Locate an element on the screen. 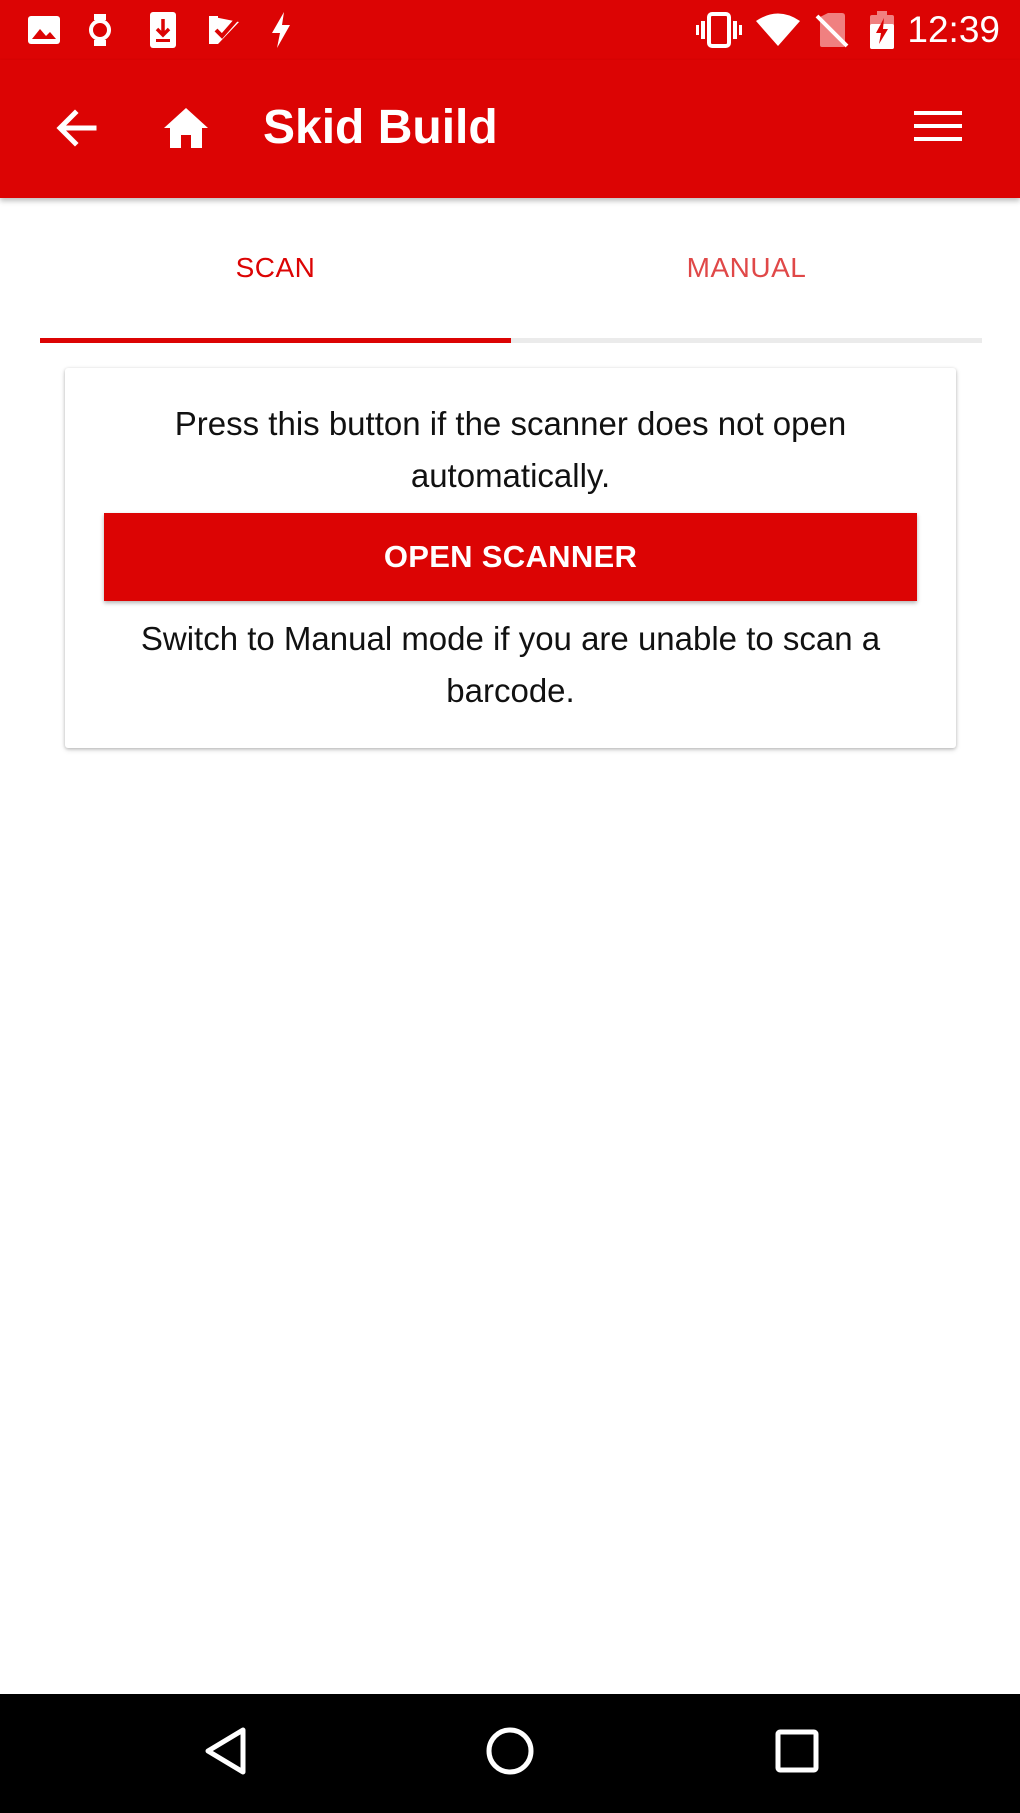  mode-tabs: SCAN MANUAL is located at coordinates (511, 270).